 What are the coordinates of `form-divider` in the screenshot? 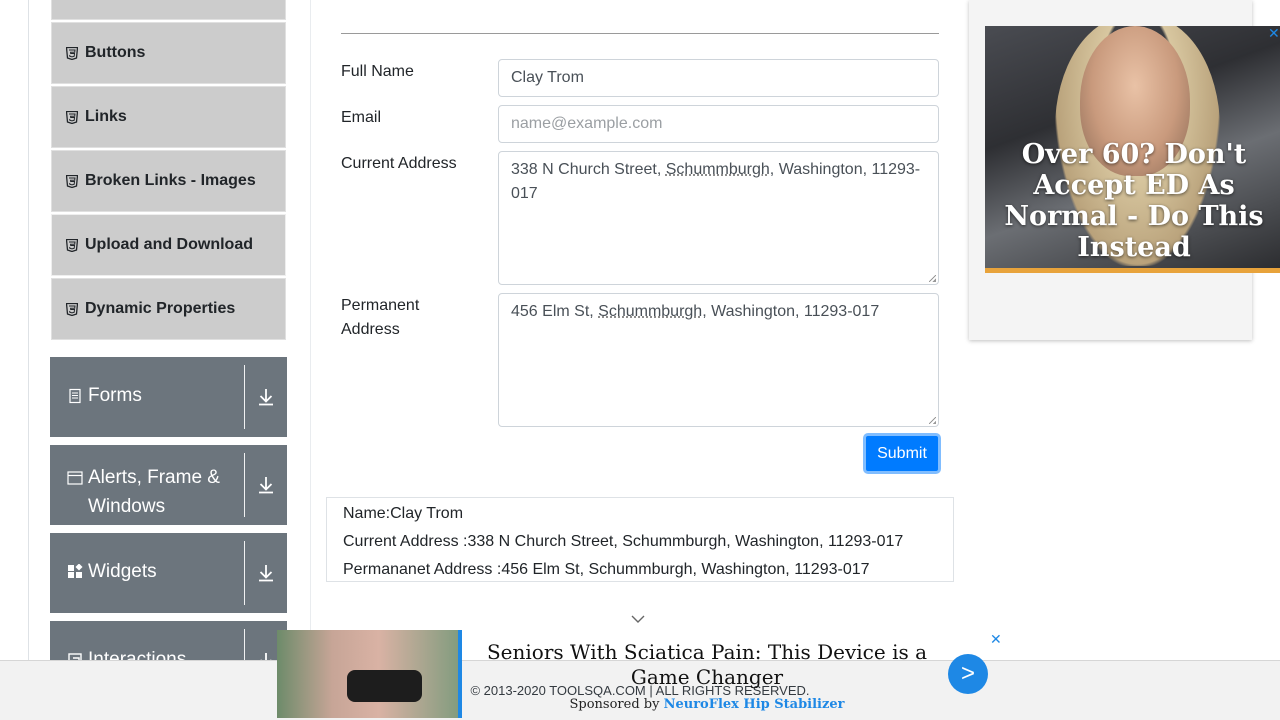 It's located at (640, 33).